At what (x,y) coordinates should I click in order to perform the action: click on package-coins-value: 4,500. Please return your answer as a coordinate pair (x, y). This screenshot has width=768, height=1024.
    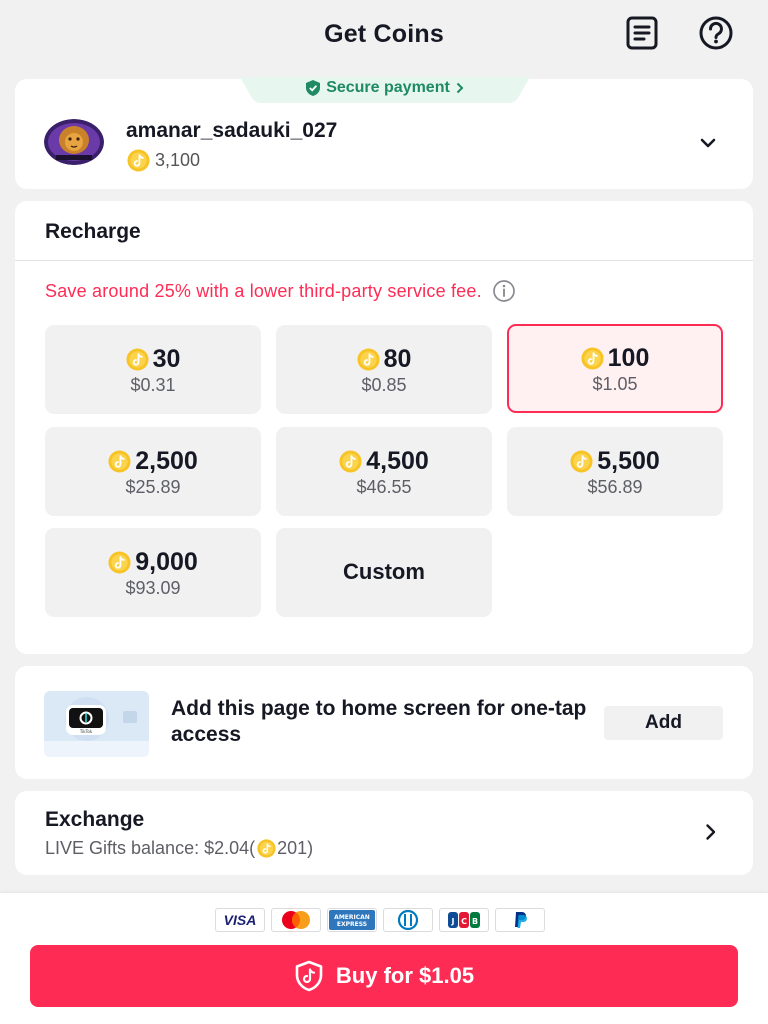
    Looking at the image, I should click on (397, 461).